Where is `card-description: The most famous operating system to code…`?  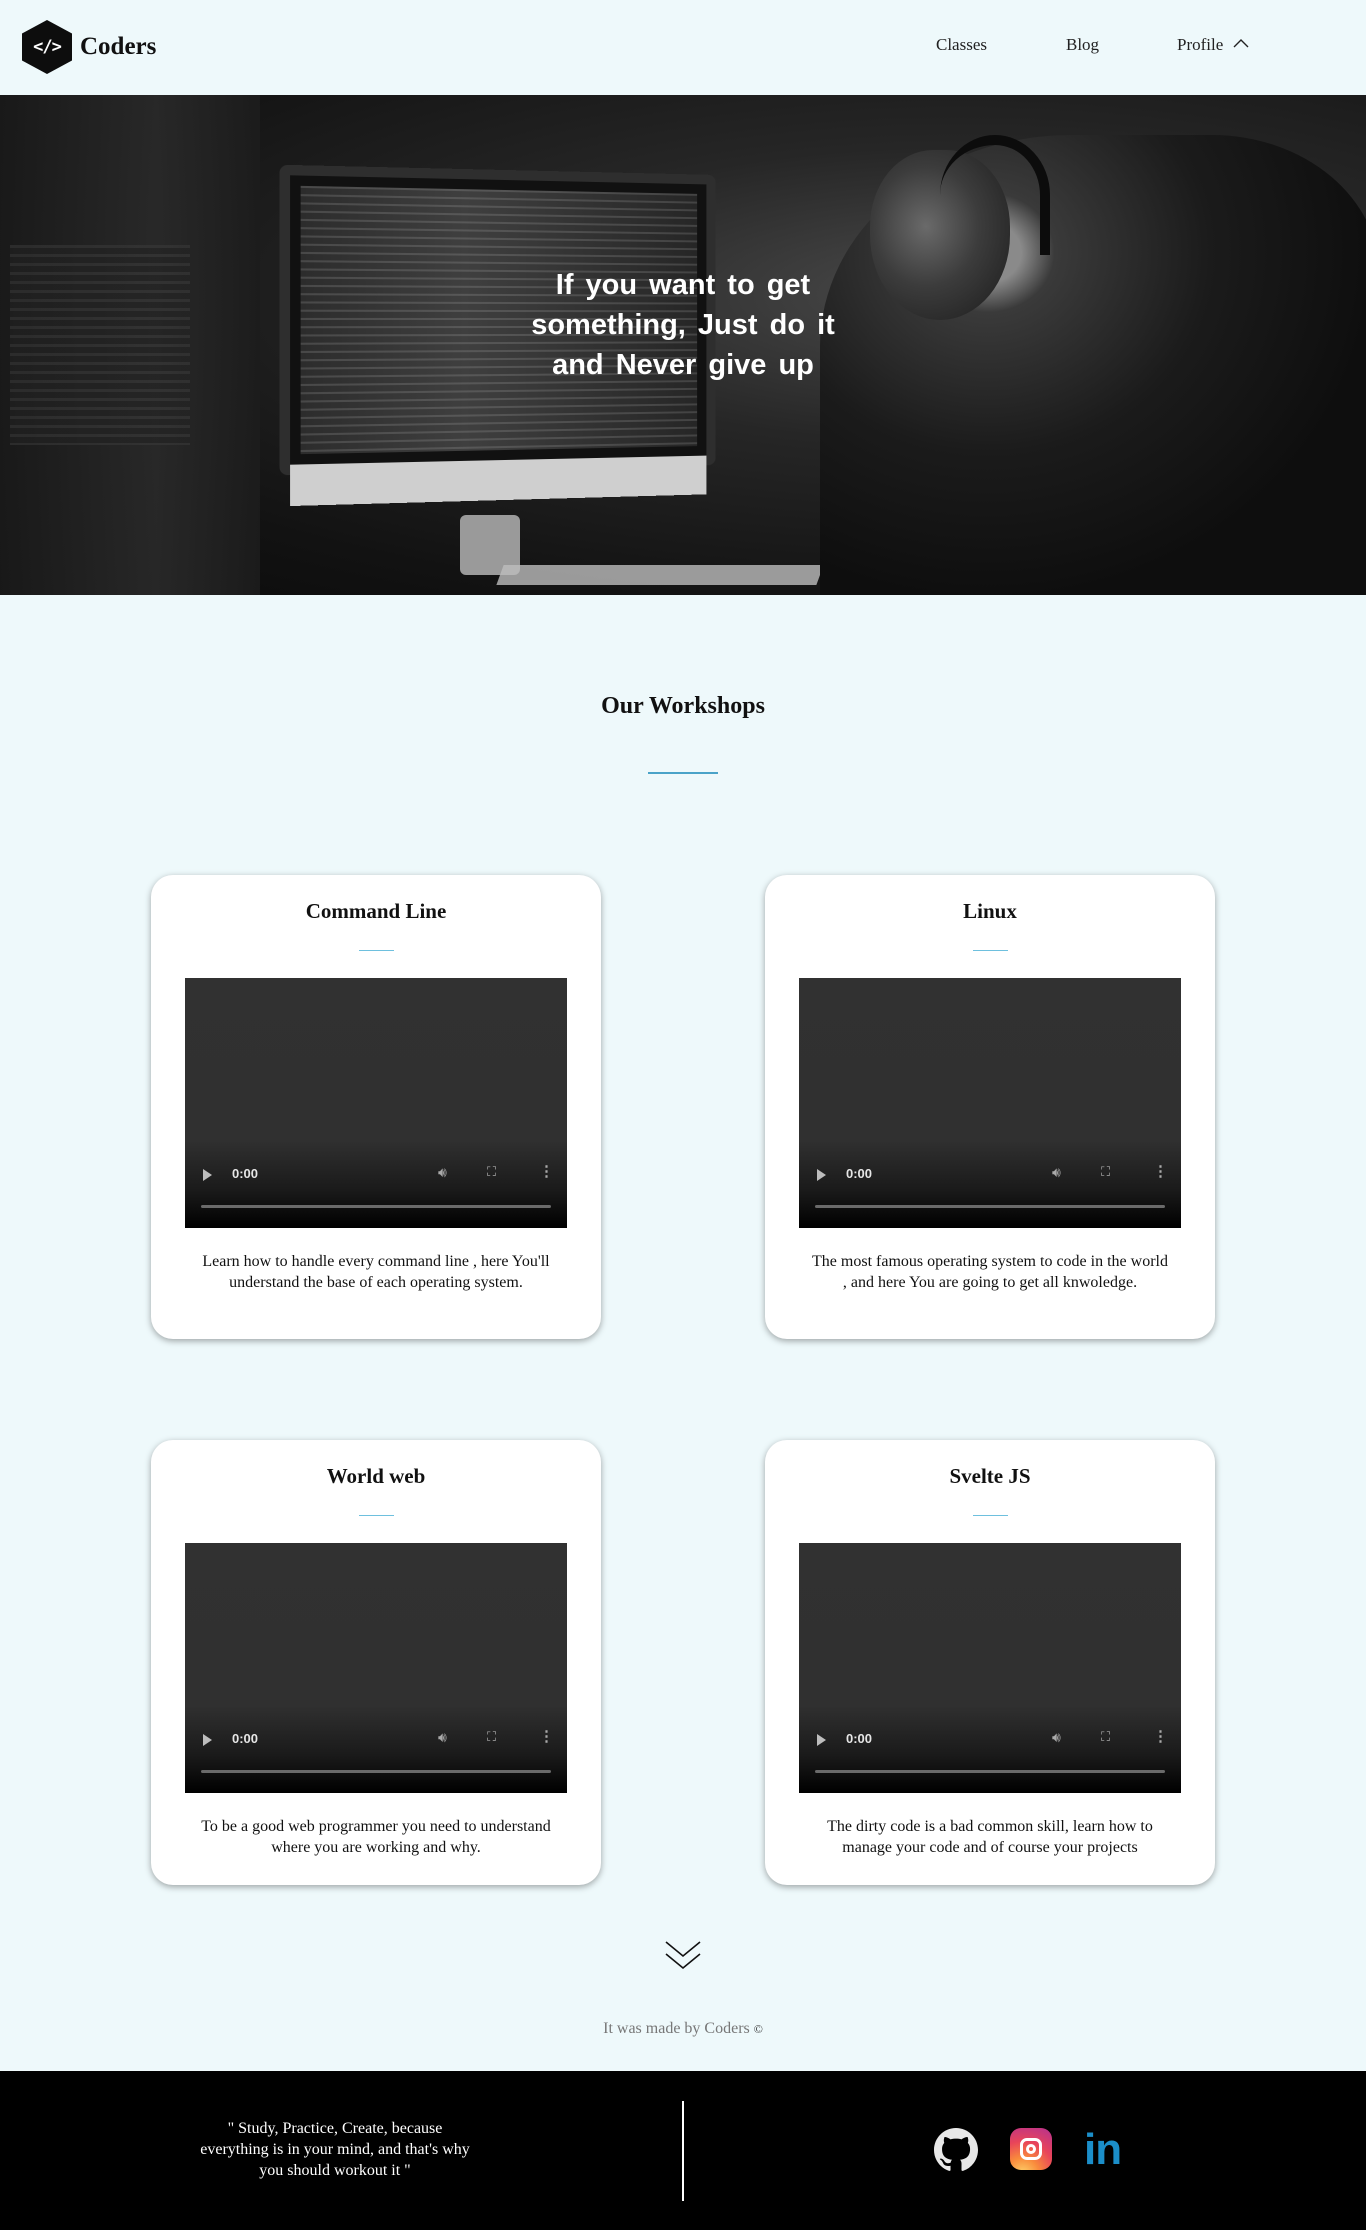 card-description: The most famous operating system to code… is located at coordinates (990, 1272).